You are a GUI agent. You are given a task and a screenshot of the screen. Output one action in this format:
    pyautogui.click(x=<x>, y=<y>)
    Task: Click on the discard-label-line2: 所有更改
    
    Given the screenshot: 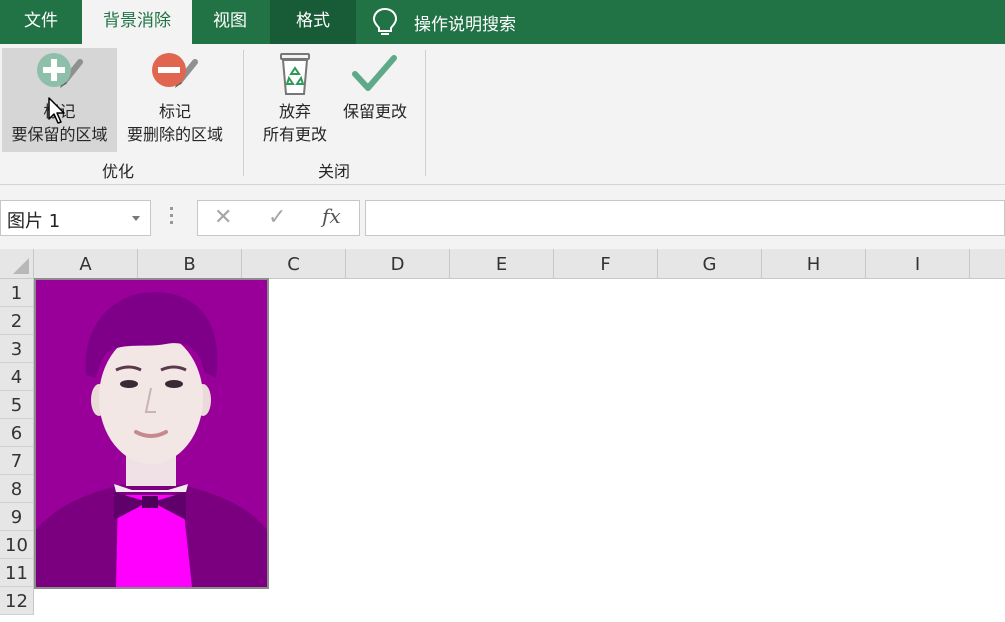 What is the action you would take?
    pyautogui.click(x=294, y=134)
    